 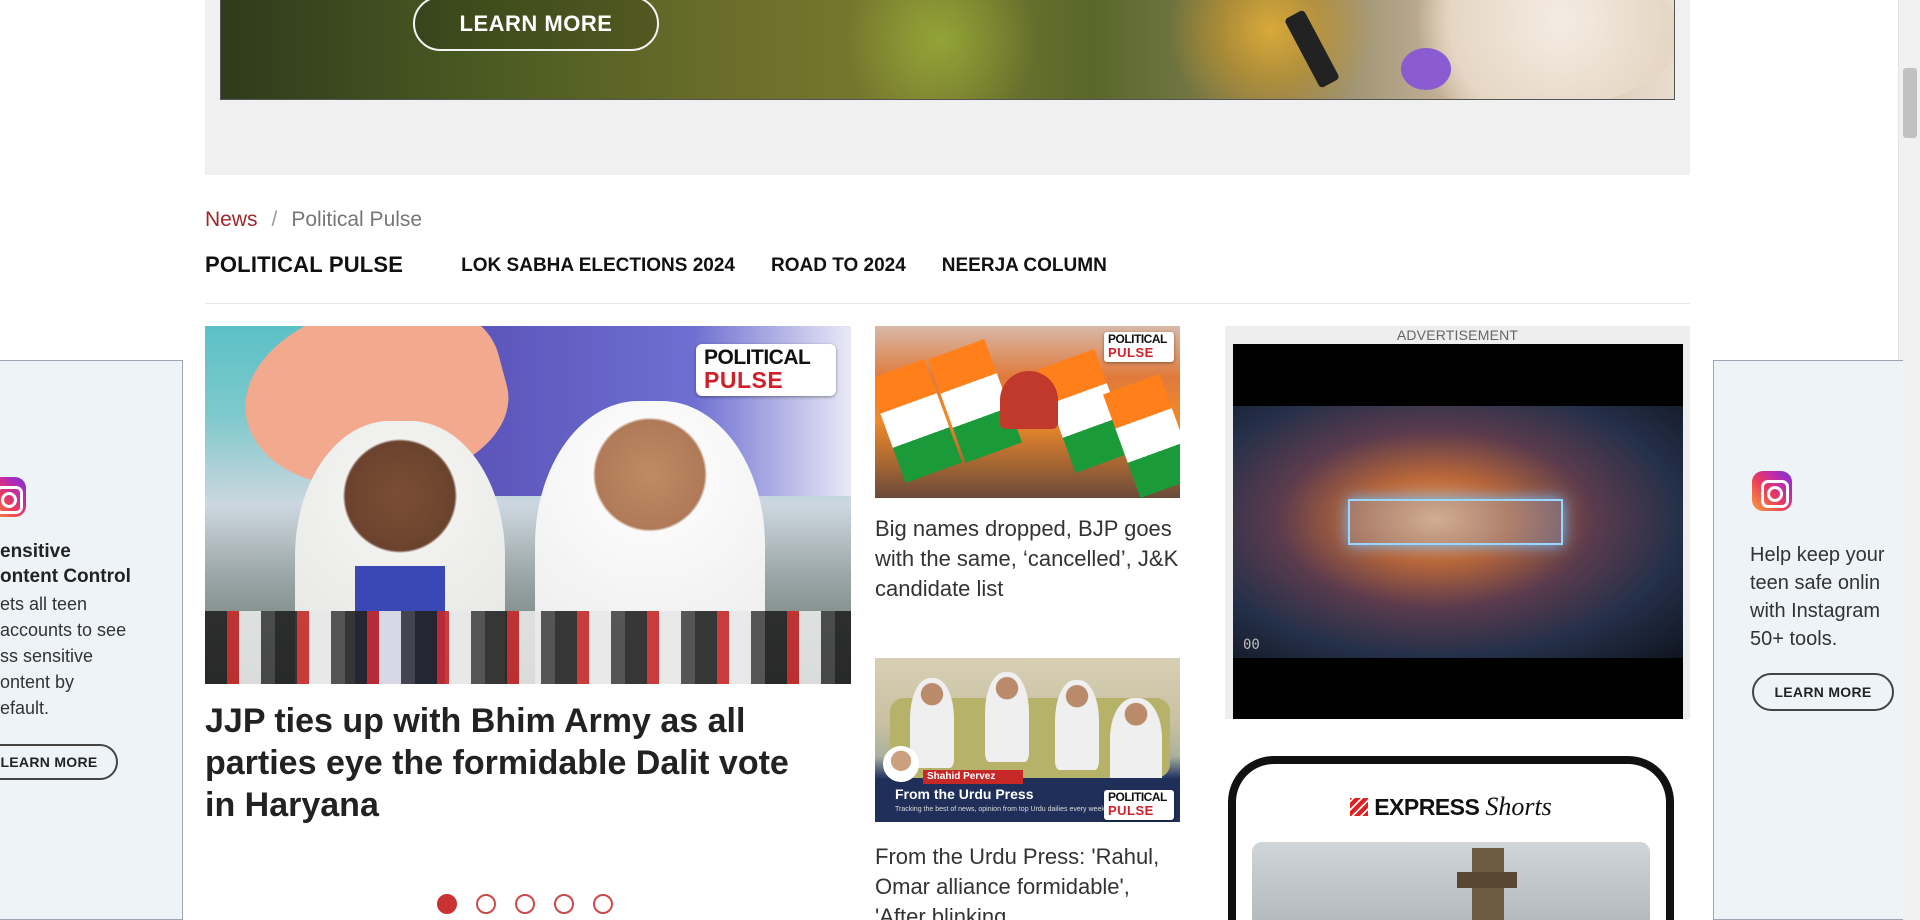 What do you see at coordinates (357, 219) in the screenshot?
I see `breadcrumb-current: Political Pulse` at bounding box center [357, 219].